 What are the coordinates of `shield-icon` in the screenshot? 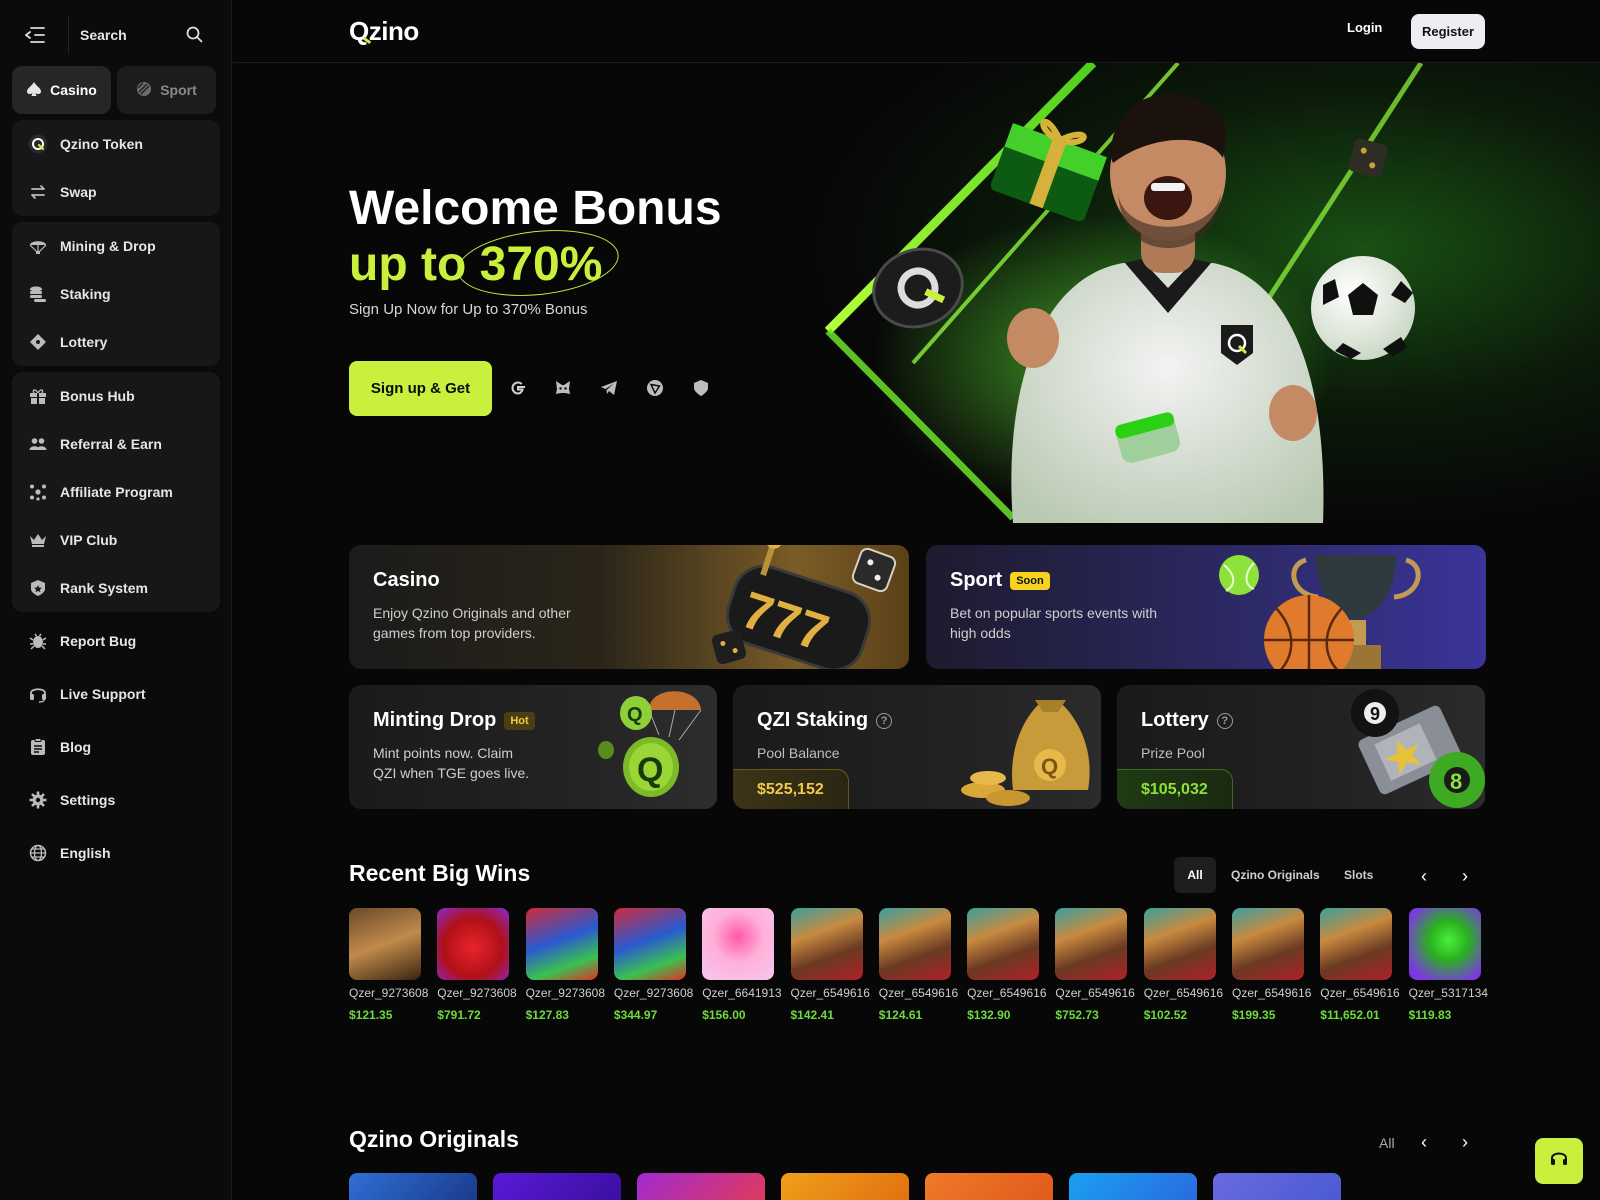 It's located at (701, 388).